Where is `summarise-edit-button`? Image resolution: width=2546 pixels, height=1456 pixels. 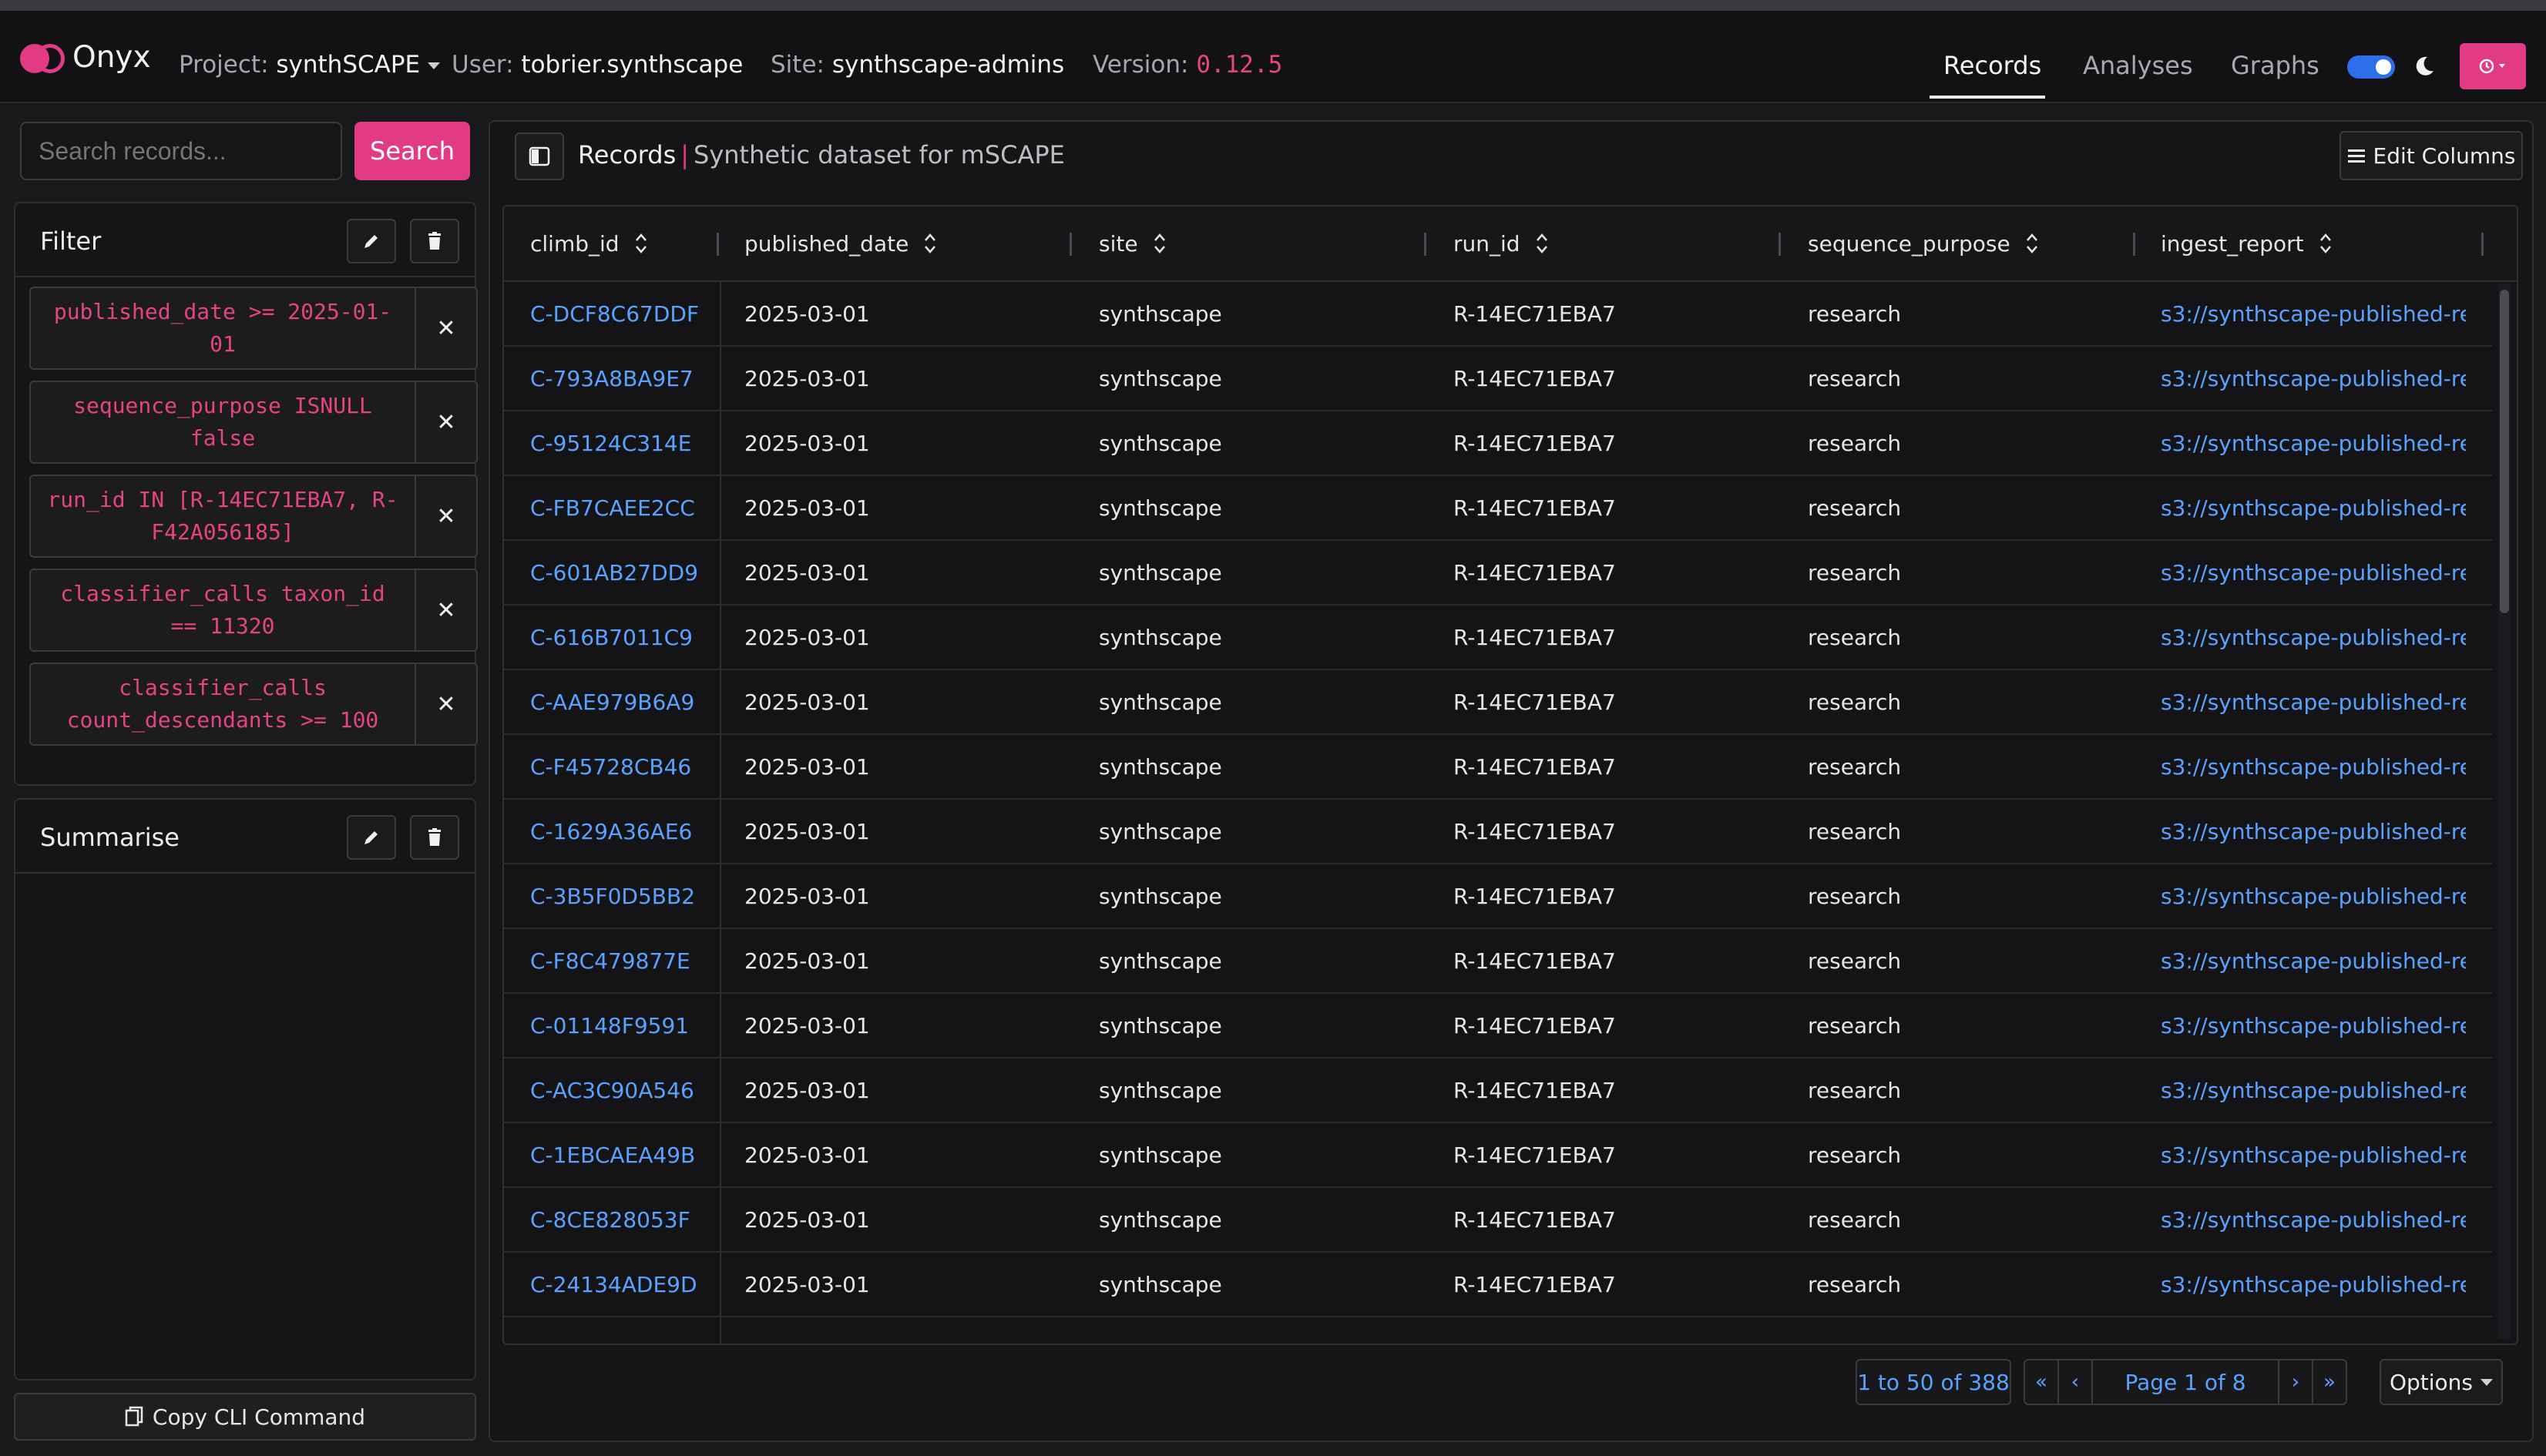
summarise-edit-button is located at coordinates (371, 837).